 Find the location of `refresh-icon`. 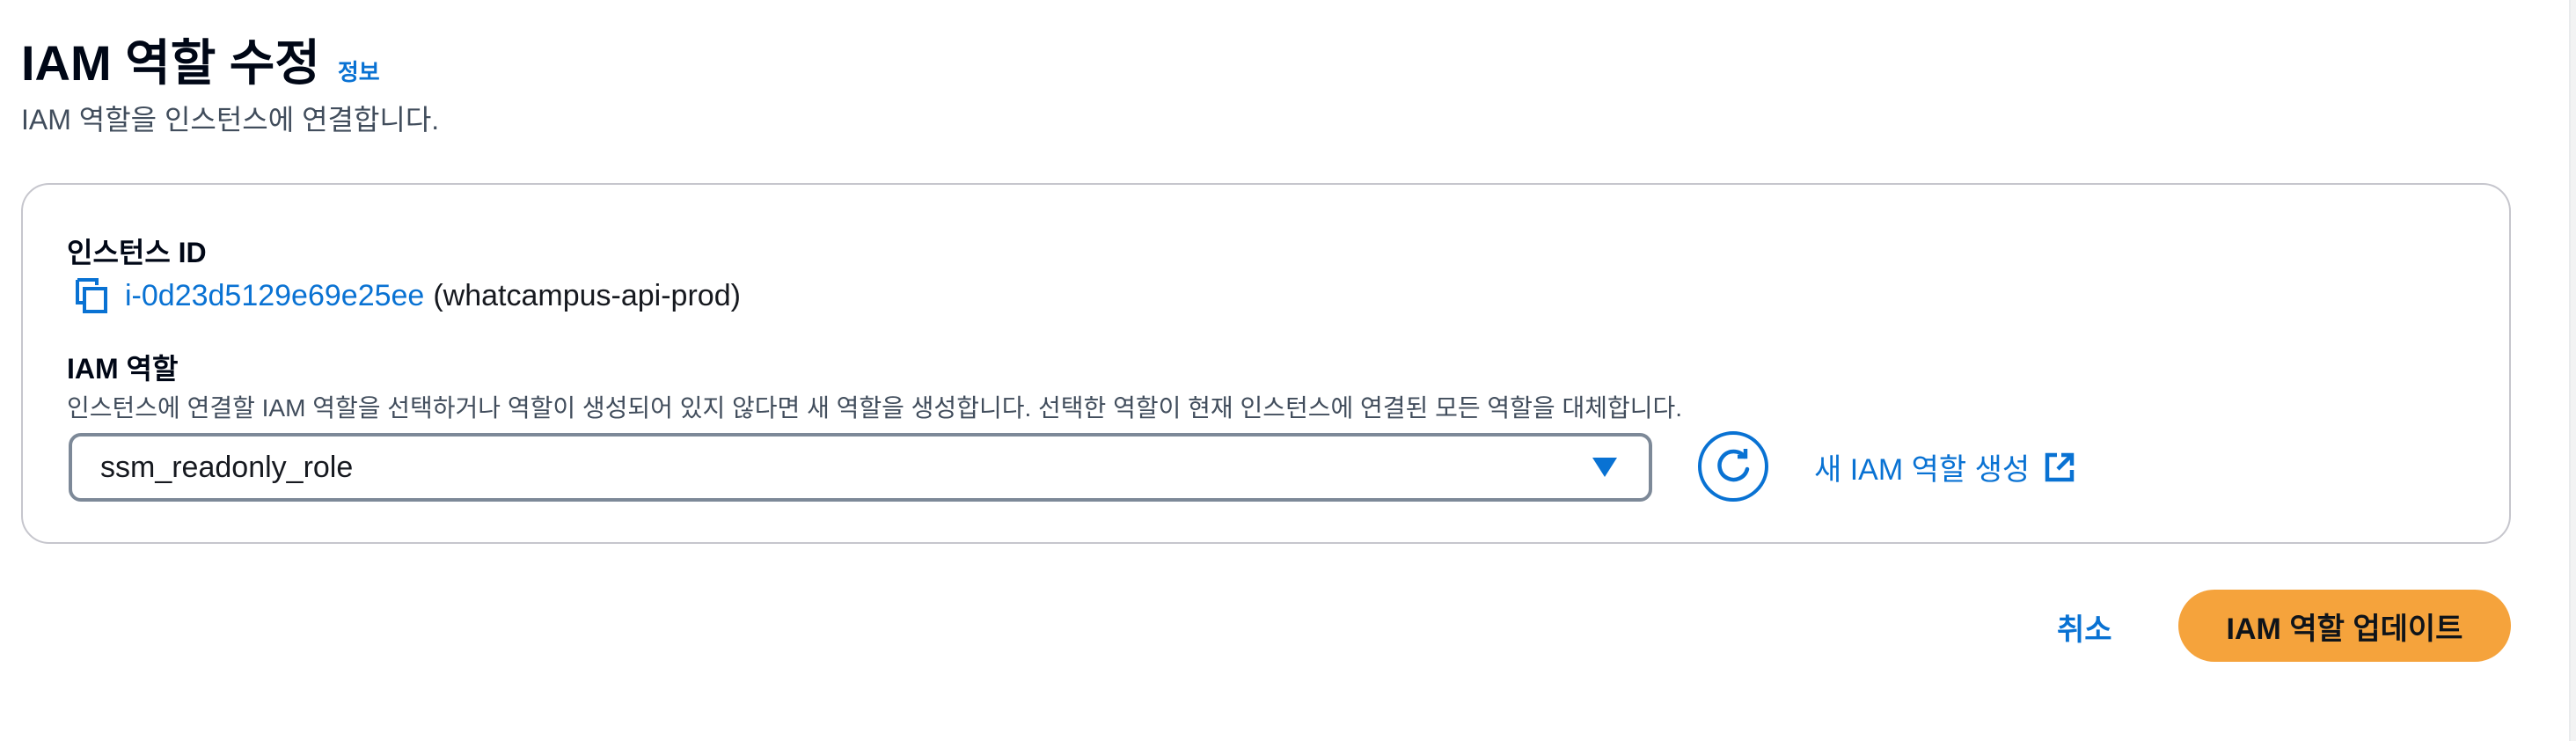

refresh-icon is located at coordinates (1733, 466).